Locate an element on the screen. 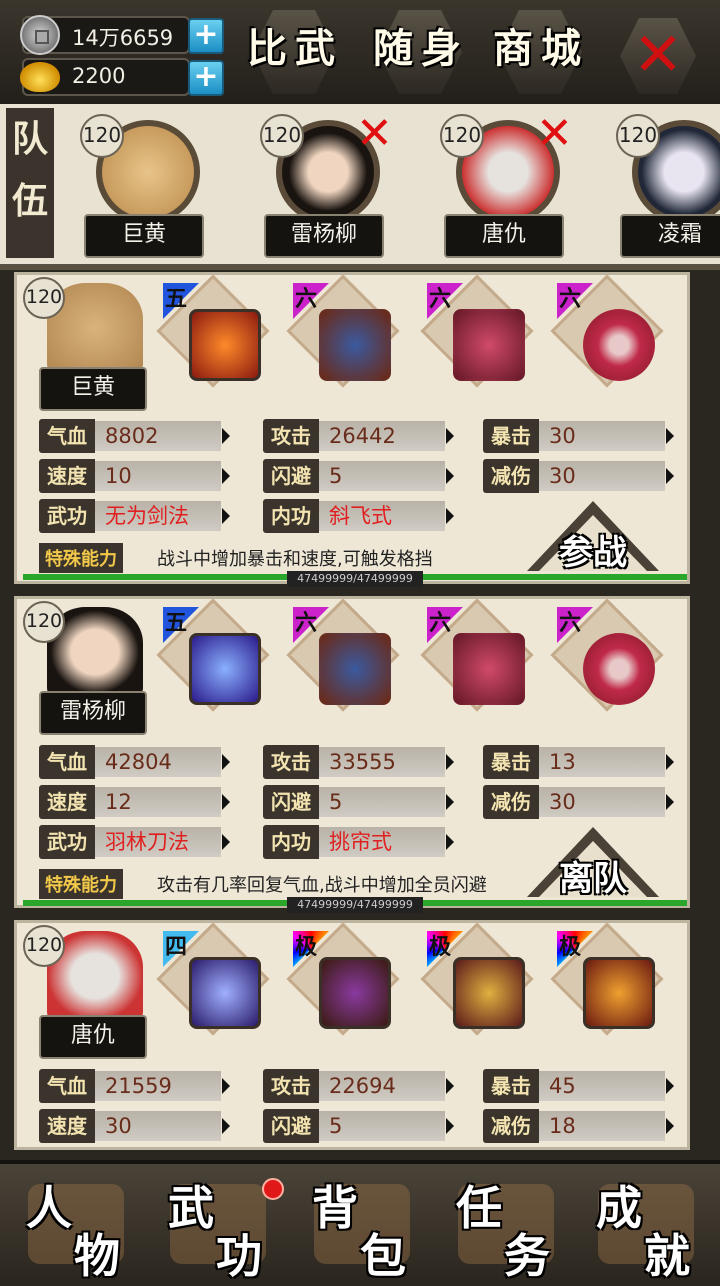  hp-text: 47499999/47499999 is located at coordinates (355, 579).